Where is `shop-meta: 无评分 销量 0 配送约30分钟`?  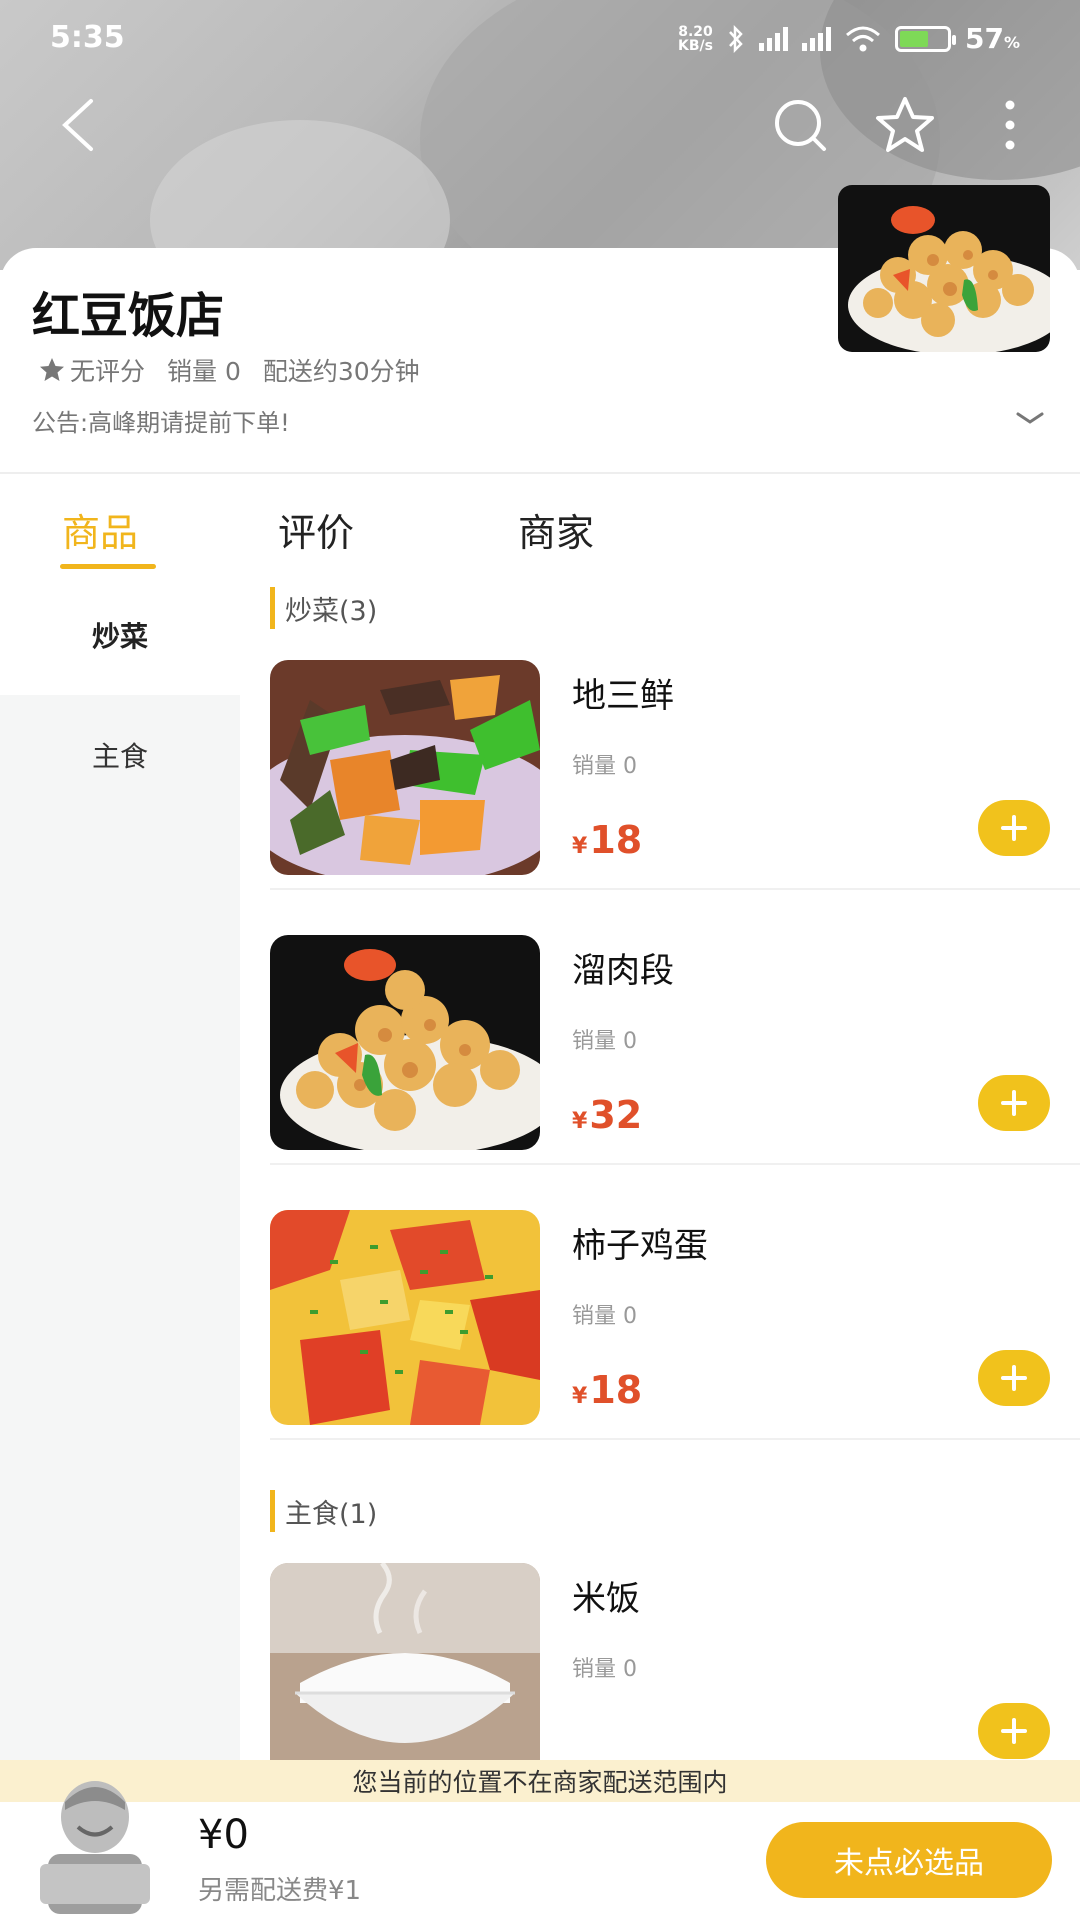 shop-meta: 无评分 销量 0 配送约30分钟 is located at coordinates (229, 370).